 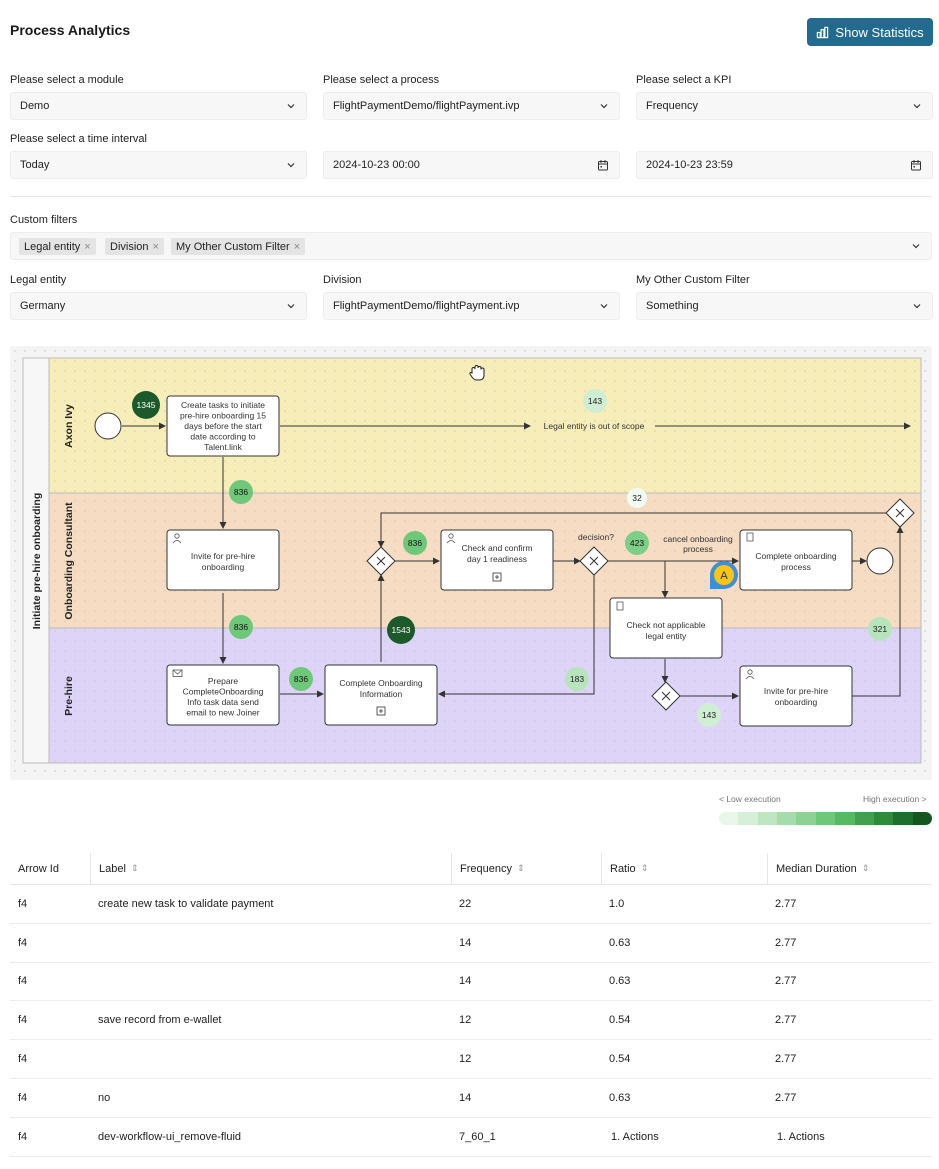 I want to click on show-statistics-label: Show Statistics, so click(x=879, y=32).